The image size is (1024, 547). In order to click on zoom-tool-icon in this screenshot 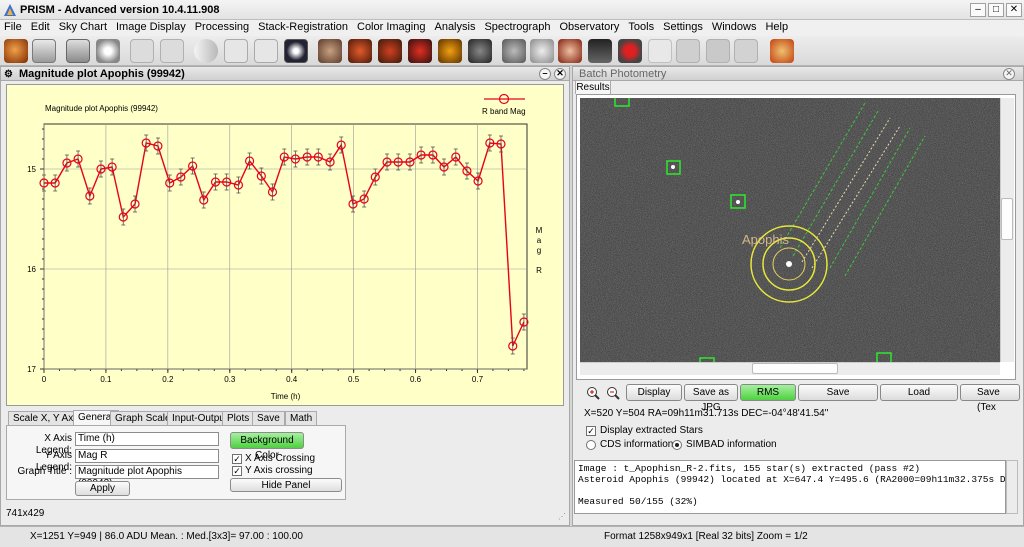, I will do `click(236, 51)`.